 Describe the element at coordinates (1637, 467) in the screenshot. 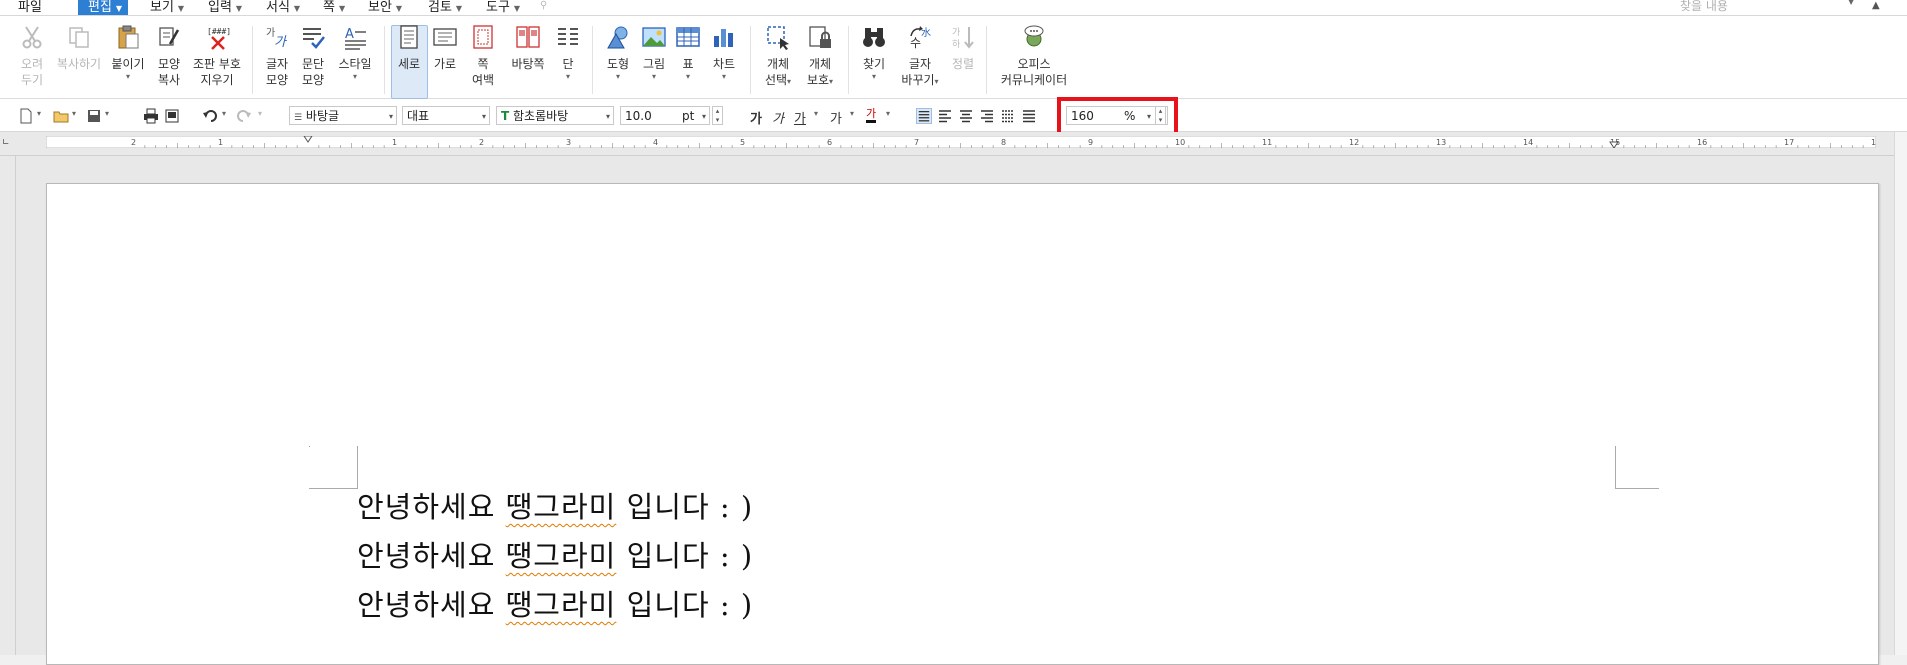

I see `crop-mark-tr` at that location.